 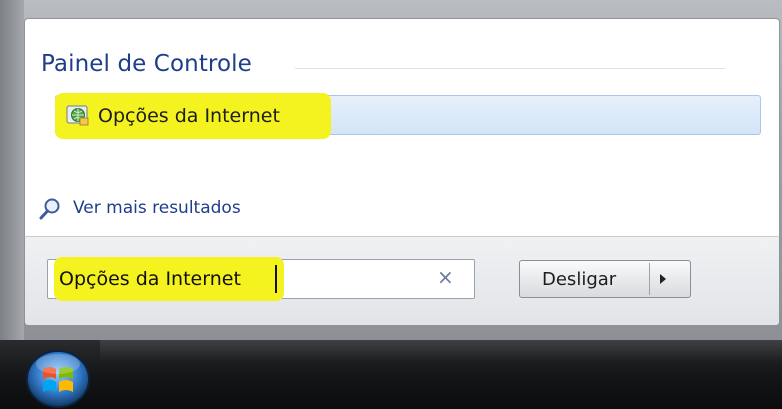 What do you see at coordinates (150, 279) in the screenshot?
I see `search-input-value: Opções da Internet` at bounding box center [150, 279].